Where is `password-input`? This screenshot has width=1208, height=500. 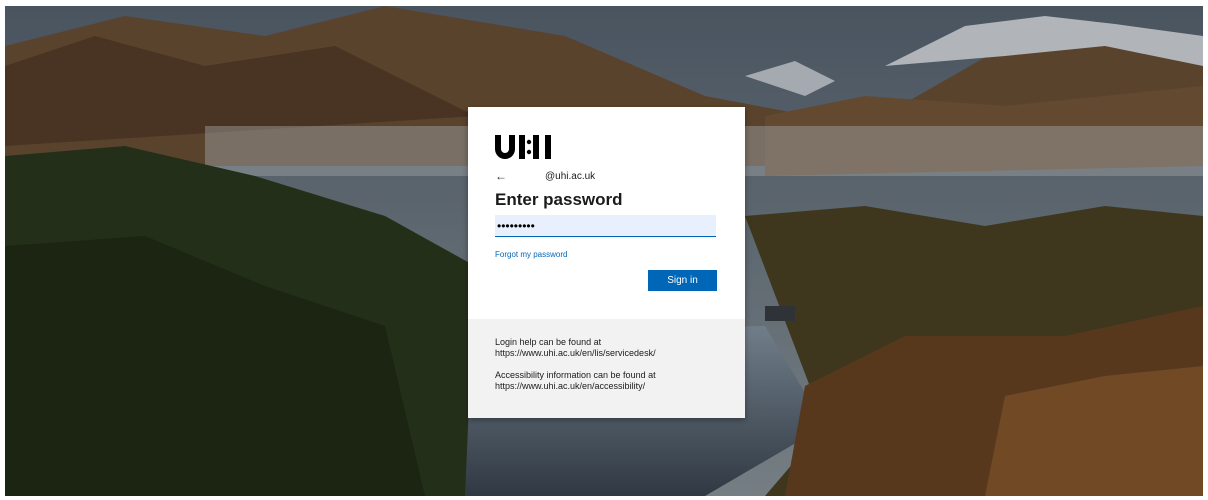 password-input is located at coordinates (605, 226).